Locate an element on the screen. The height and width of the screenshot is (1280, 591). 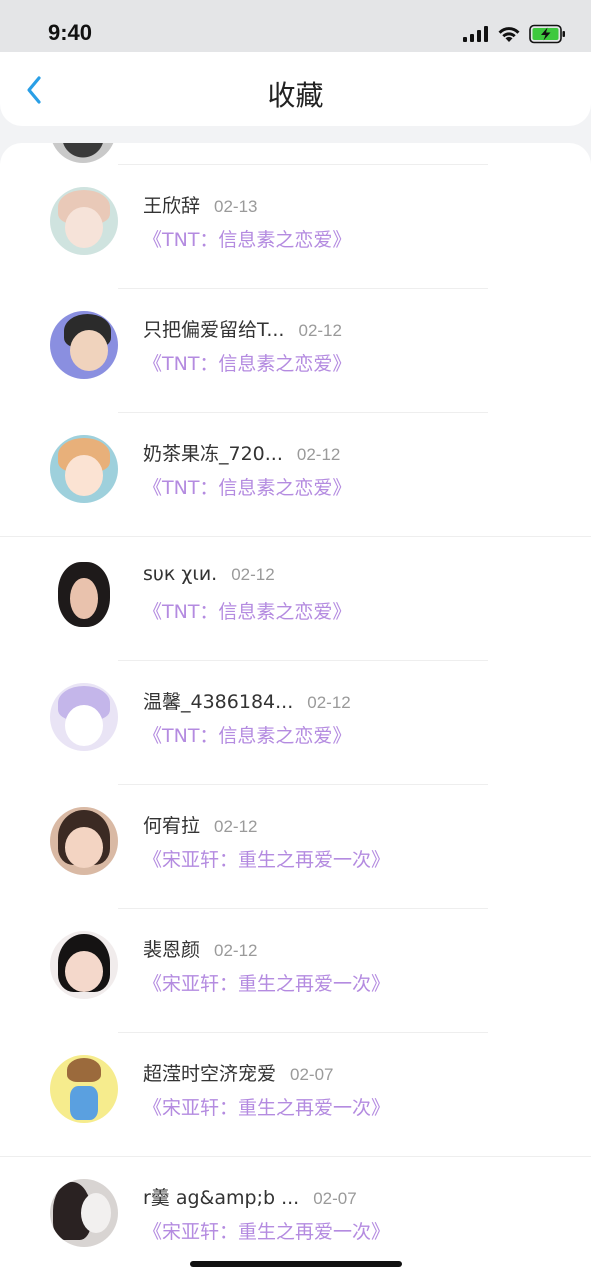
list-item-partial is located at coordinates (295, 154).